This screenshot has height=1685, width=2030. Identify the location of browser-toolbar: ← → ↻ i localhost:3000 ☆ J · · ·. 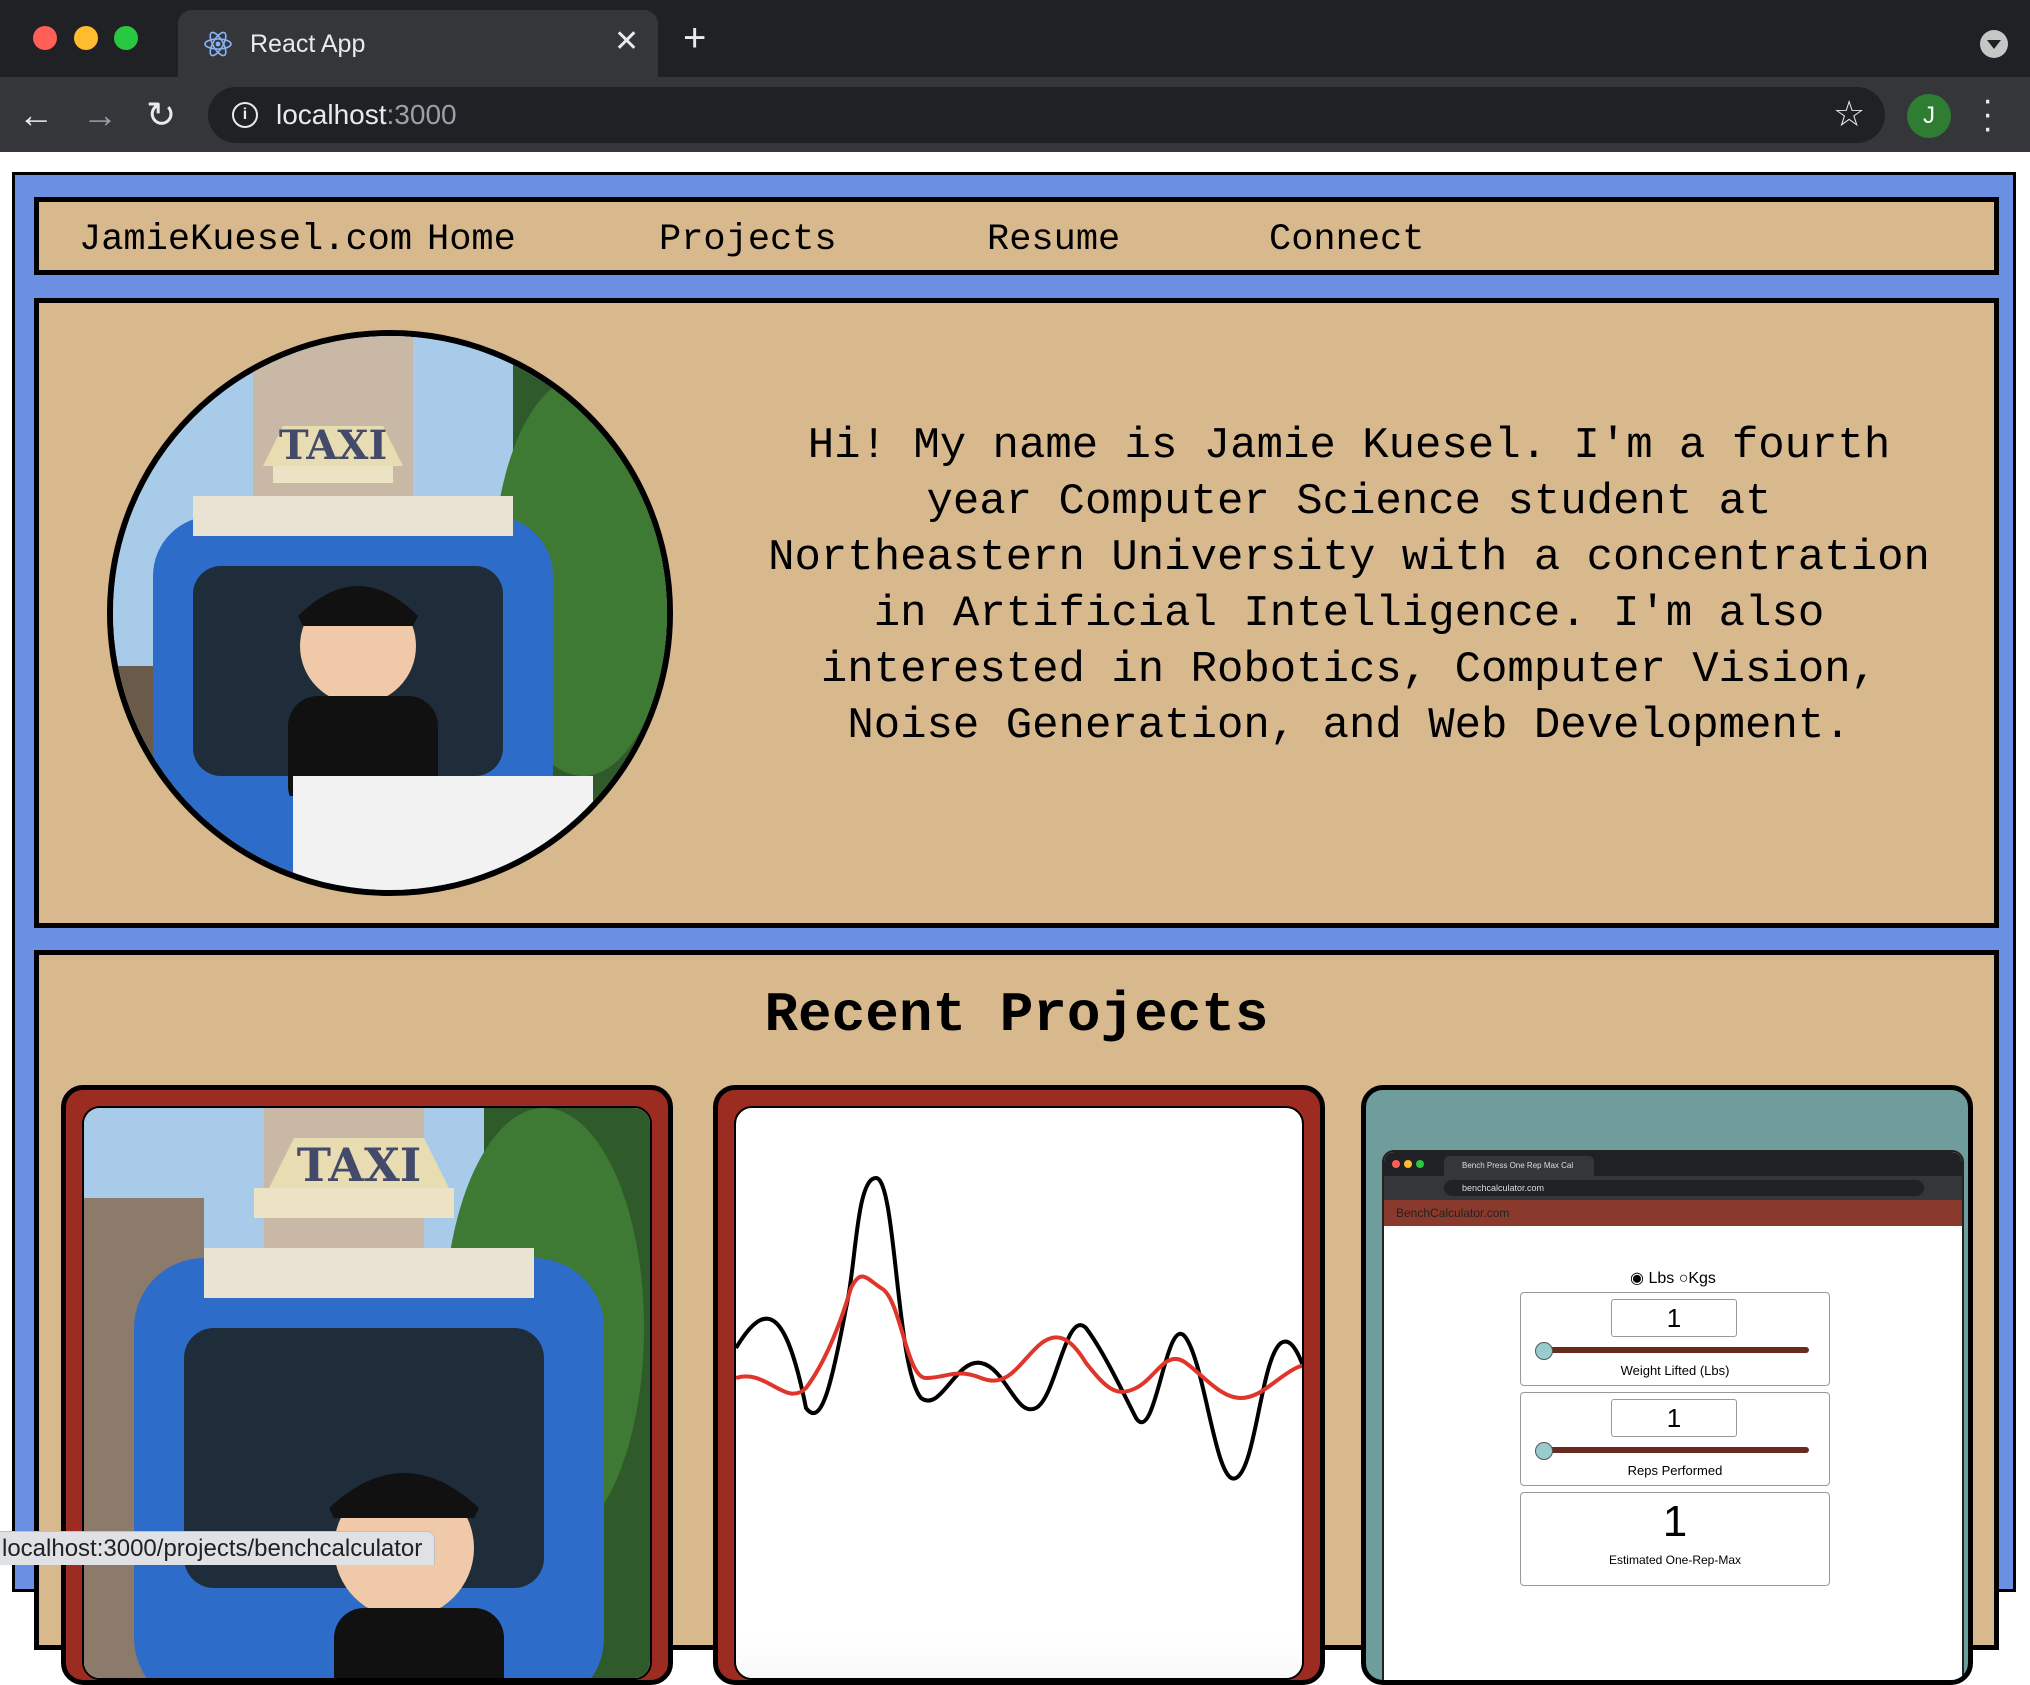
(1015, 114).